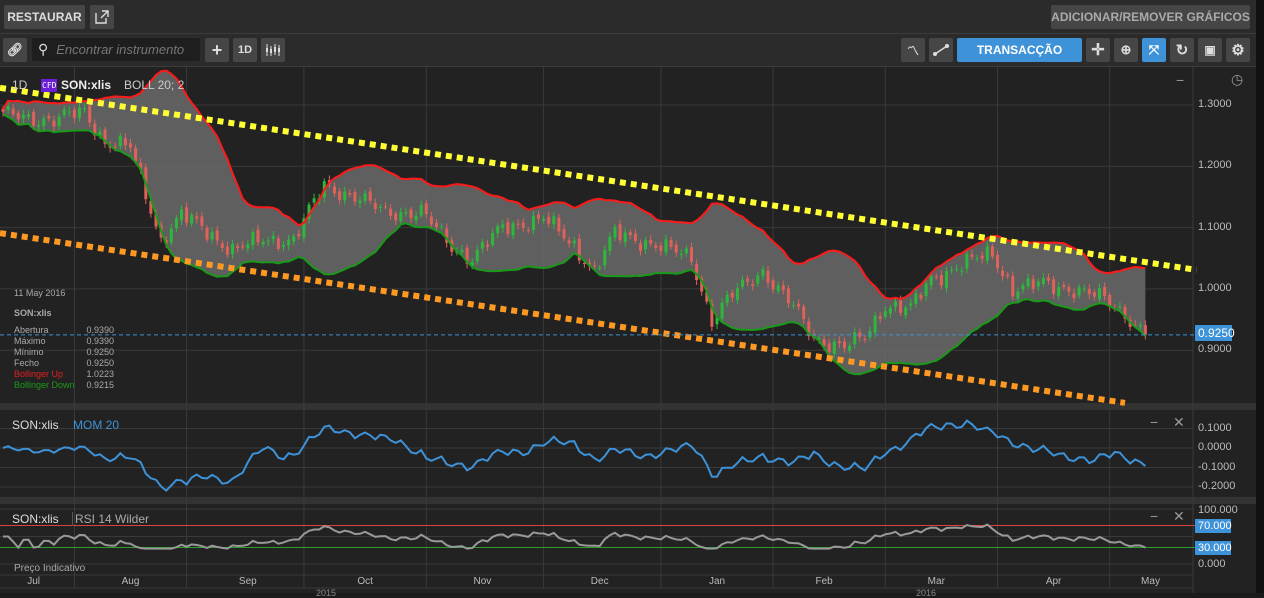 The width and height of the screenshot is (1264, 598). What do you see at coordinates (1217, 486) in the screenshot?
I see `mom-tick: -0.2000` at bounding box center [1217, 486].